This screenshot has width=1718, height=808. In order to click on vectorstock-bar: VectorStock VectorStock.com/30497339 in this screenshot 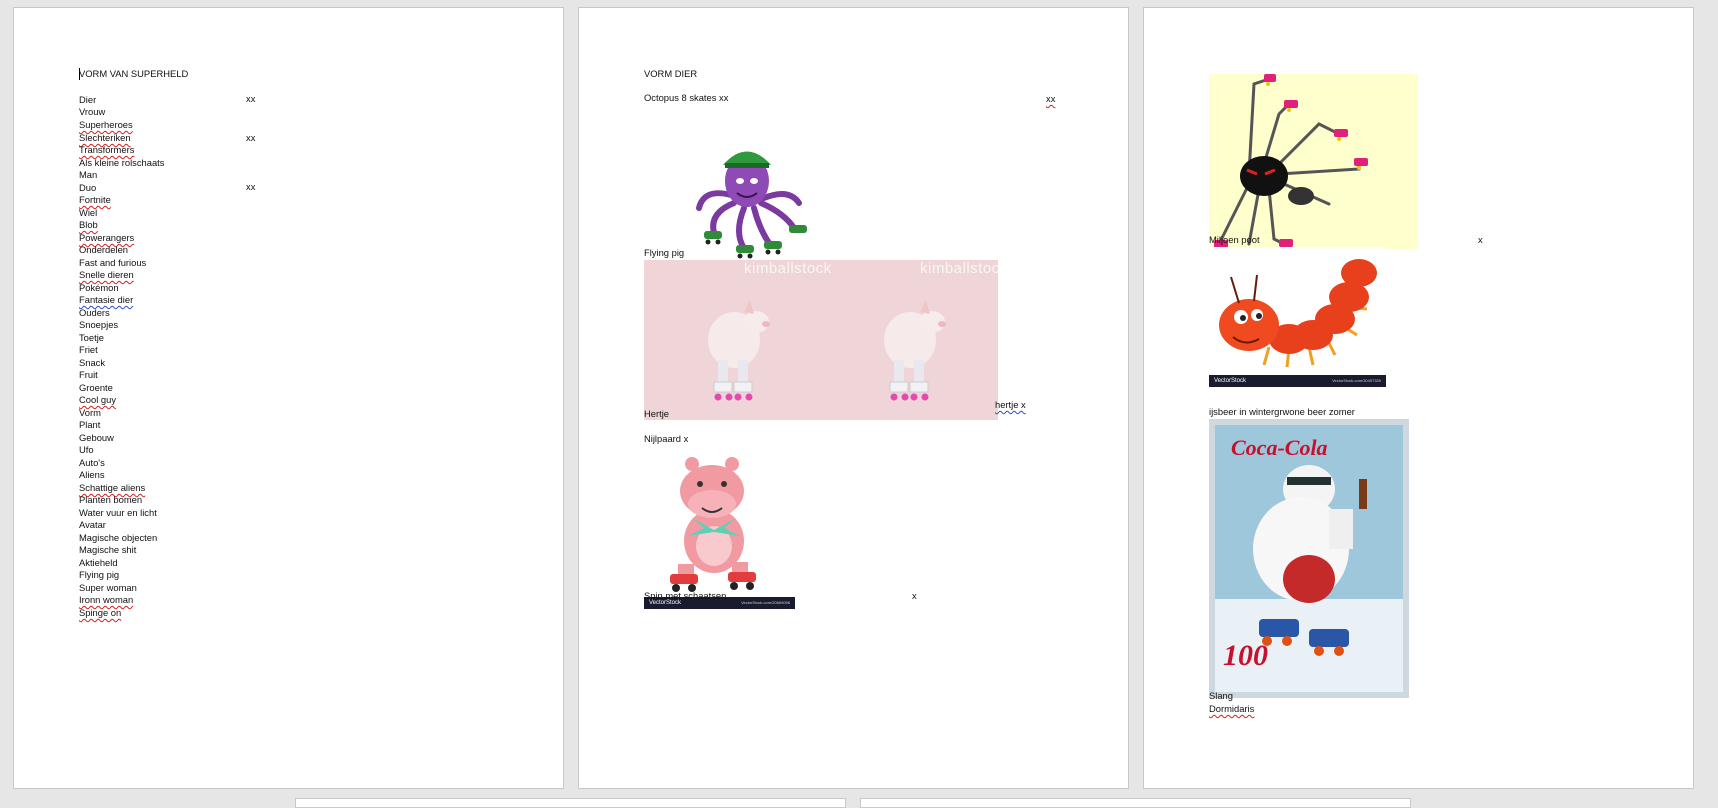, I will do `click(1297, 381)`.